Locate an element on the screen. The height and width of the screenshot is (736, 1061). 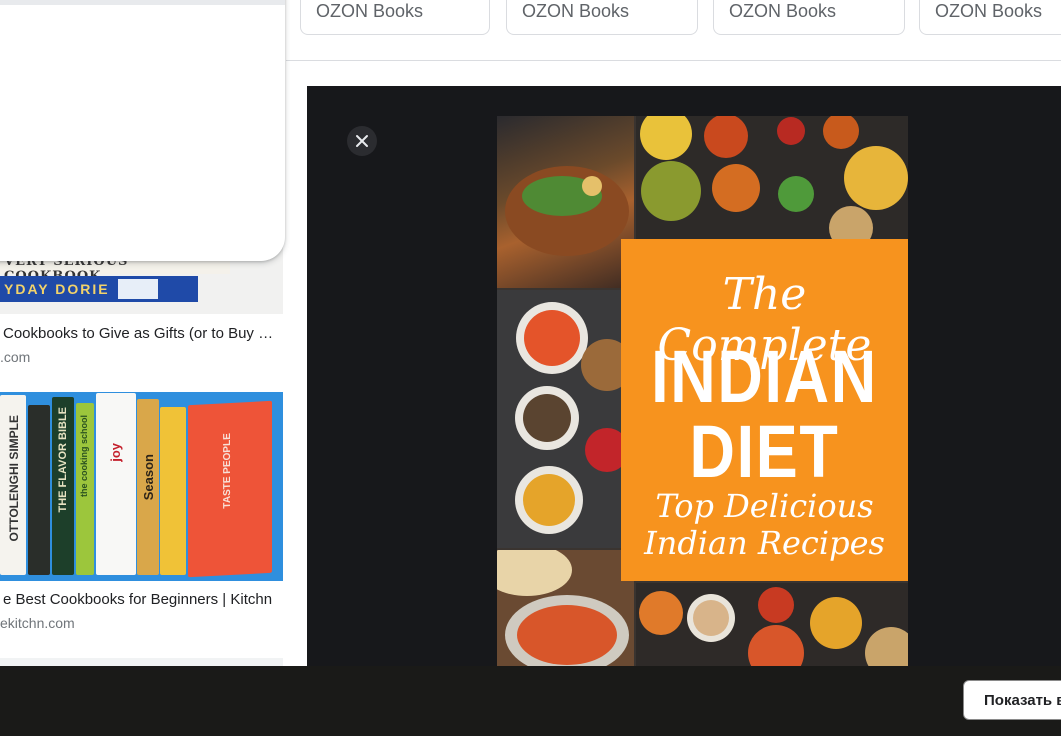
show-button: Показать в is located at coordinates (1012, 700).